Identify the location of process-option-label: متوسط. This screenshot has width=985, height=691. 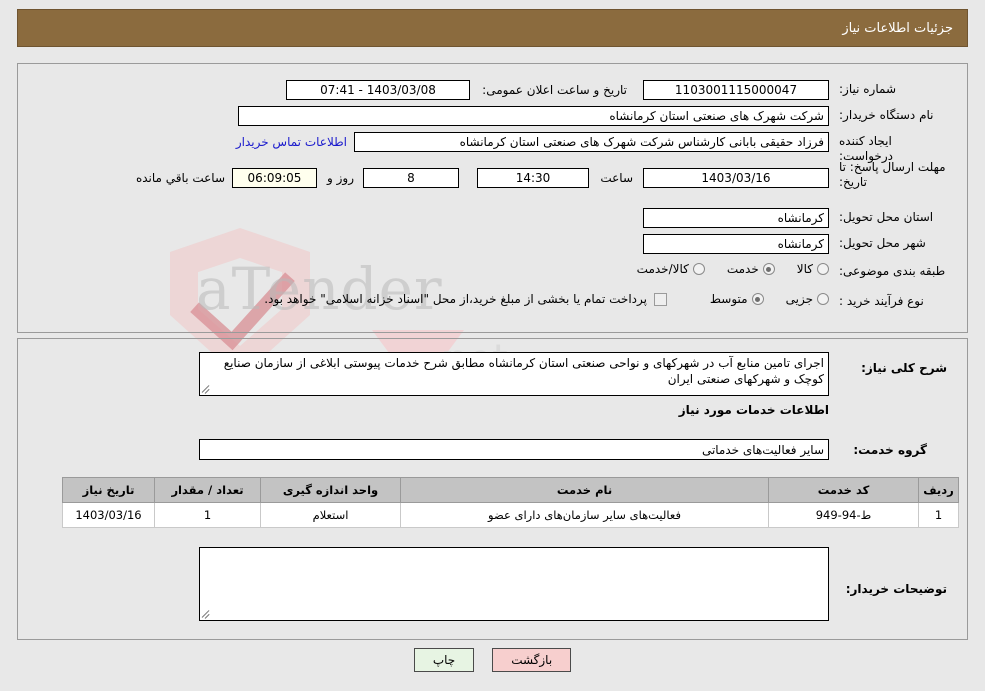
(728, 299).